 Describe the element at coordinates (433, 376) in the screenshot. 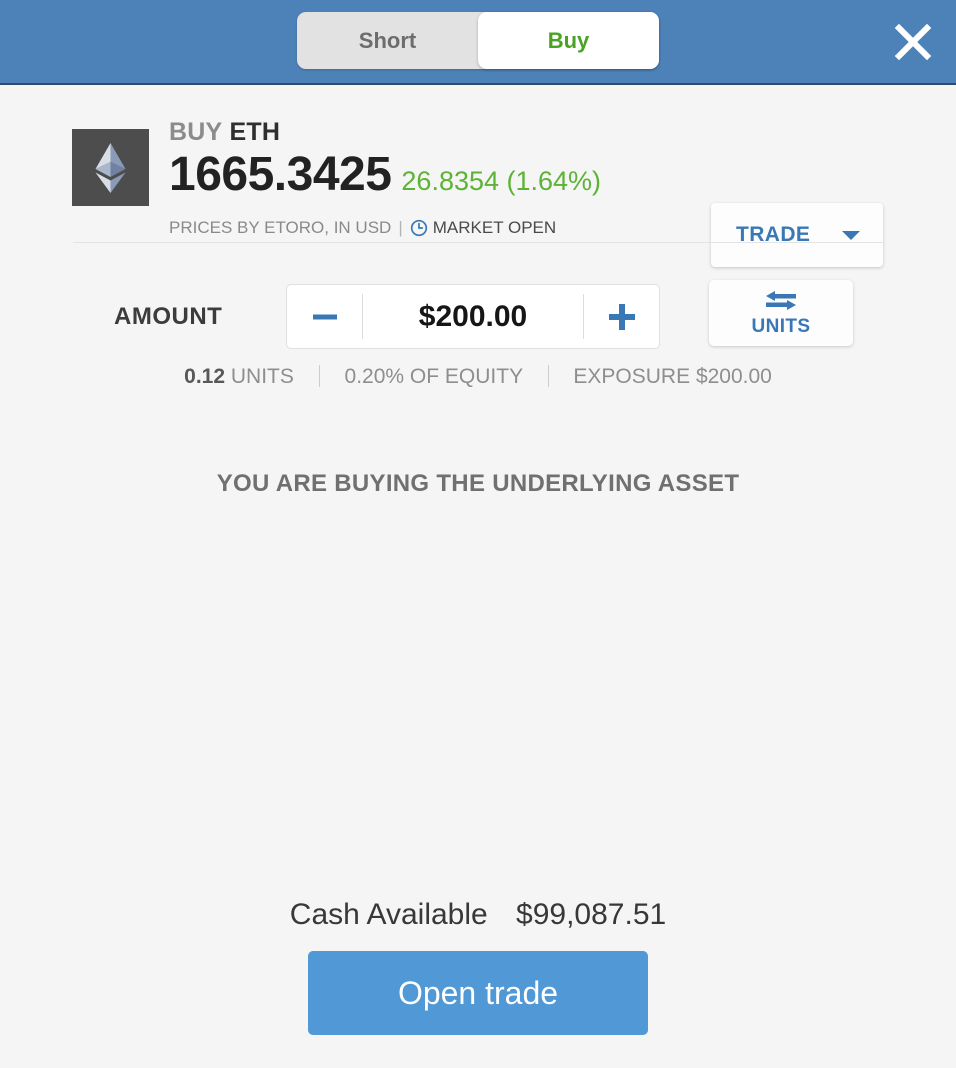

I see `stat-equity: 0.20% OF EQUITY` at that location.